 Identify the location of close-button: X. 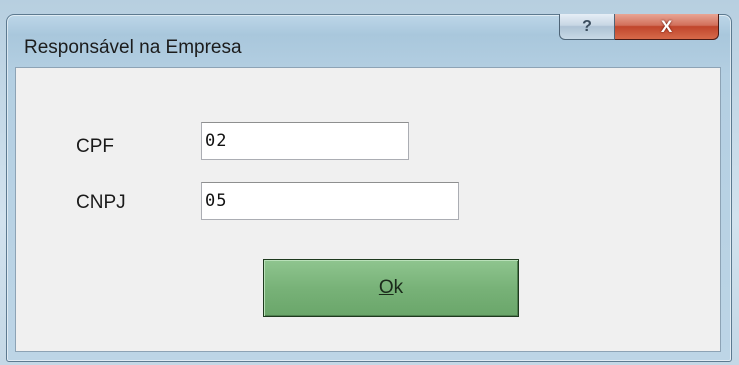
(667, 27).